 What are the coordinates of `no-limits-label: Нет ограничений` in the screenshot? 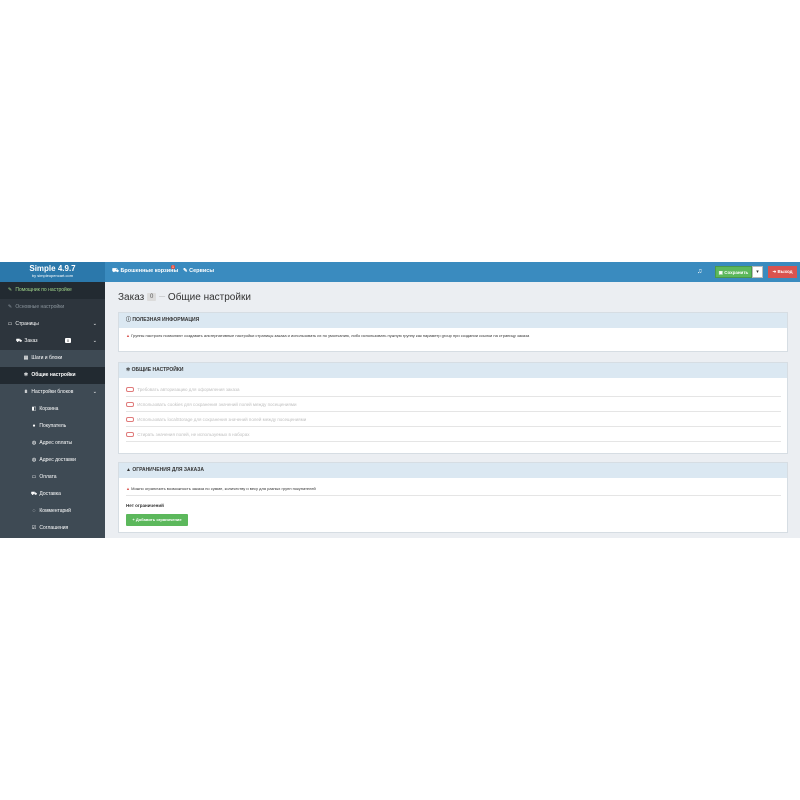 It's located at (145, 505).